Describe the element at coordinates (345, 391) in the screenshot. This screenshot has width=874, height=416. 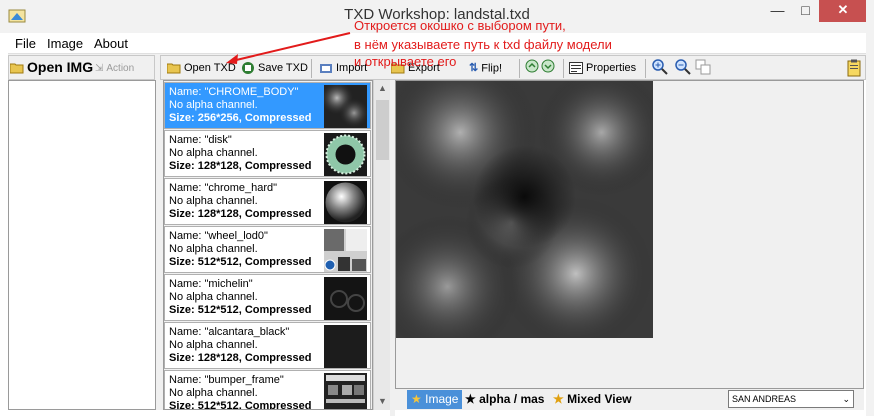
I see `bumper-texture-thumbnail` at that location.